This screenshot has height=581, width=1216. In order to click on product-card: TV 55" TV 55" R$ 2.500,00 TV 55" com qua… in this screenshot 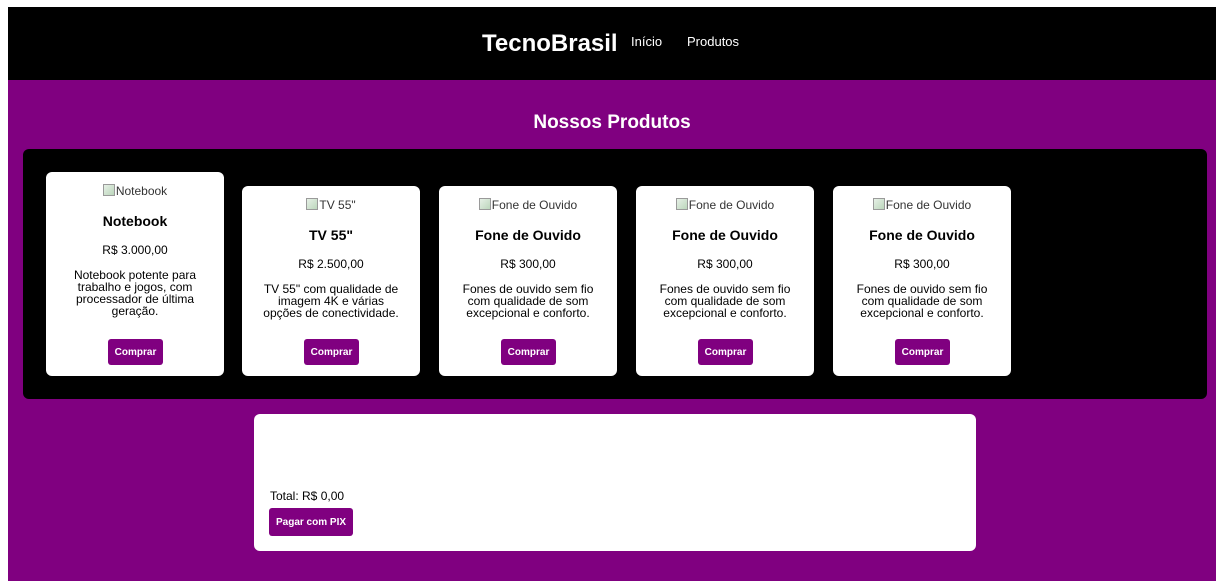, I will do `click(331, 281)`.